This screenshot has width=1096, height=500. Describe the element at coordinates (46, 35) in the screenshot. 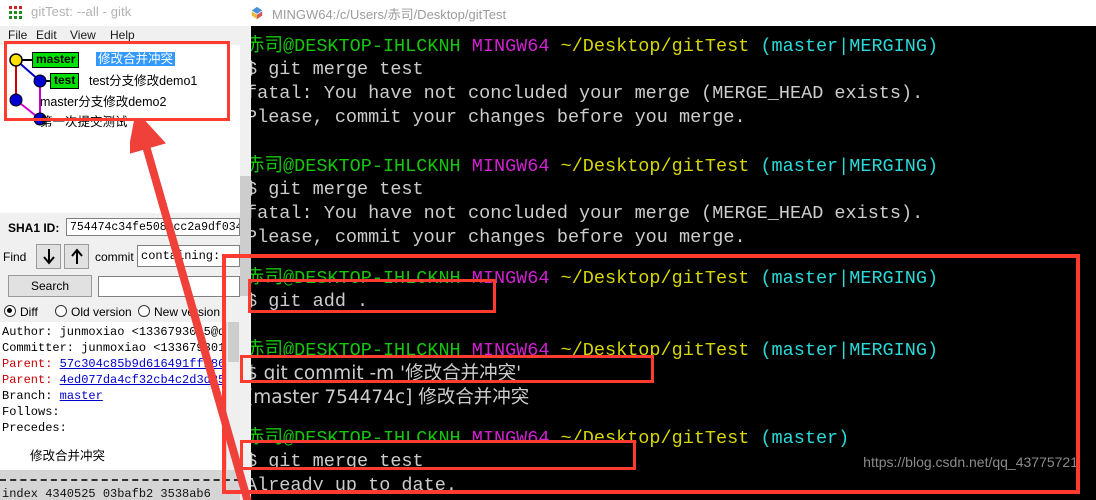

I see `menu-edit: Edit` at that location.